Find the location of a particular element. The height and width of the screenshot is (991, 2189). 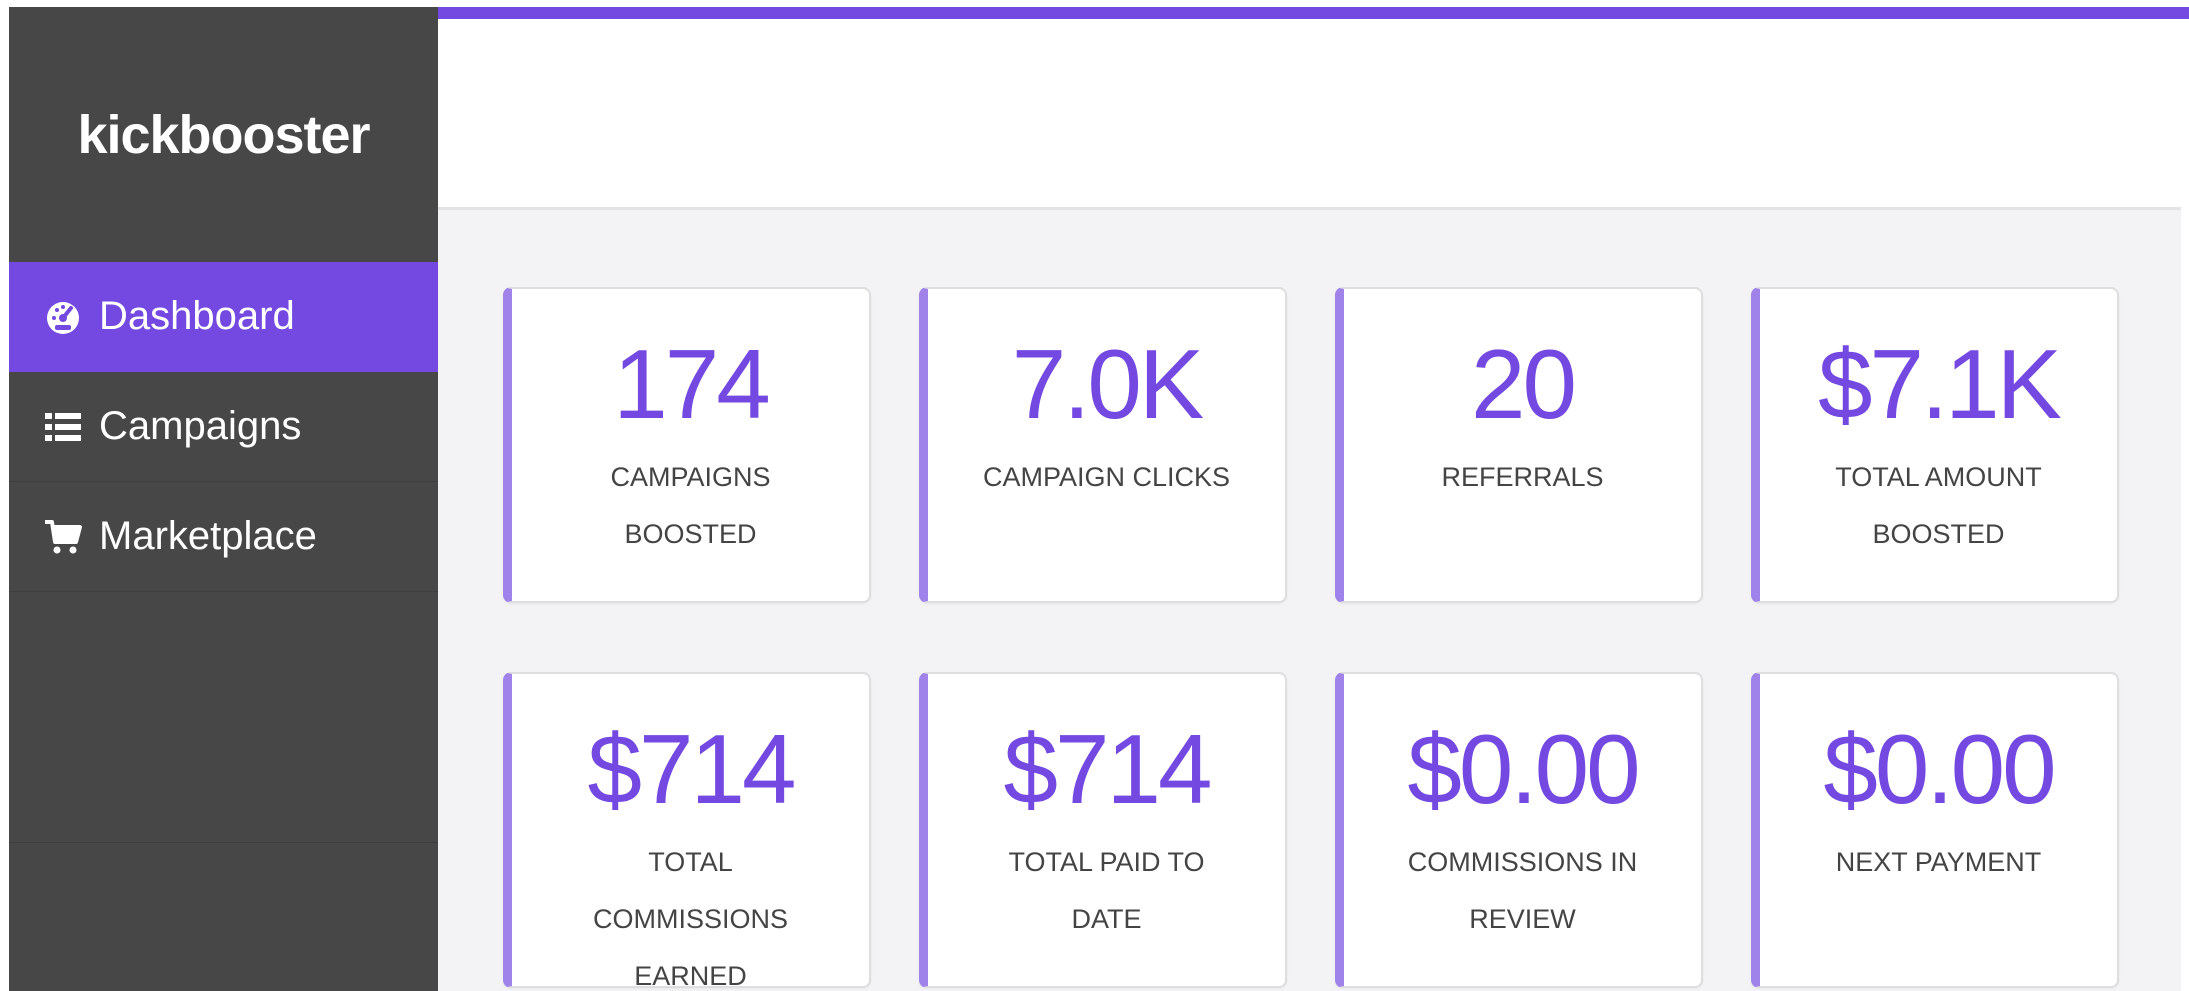

sidebar-divider is located at coordinates (223, 842).